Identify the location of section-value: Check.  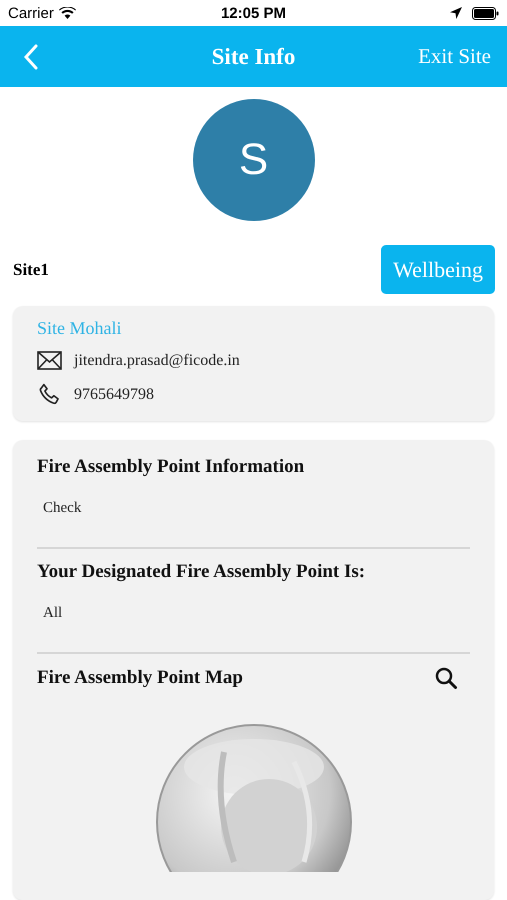
(62, 508).